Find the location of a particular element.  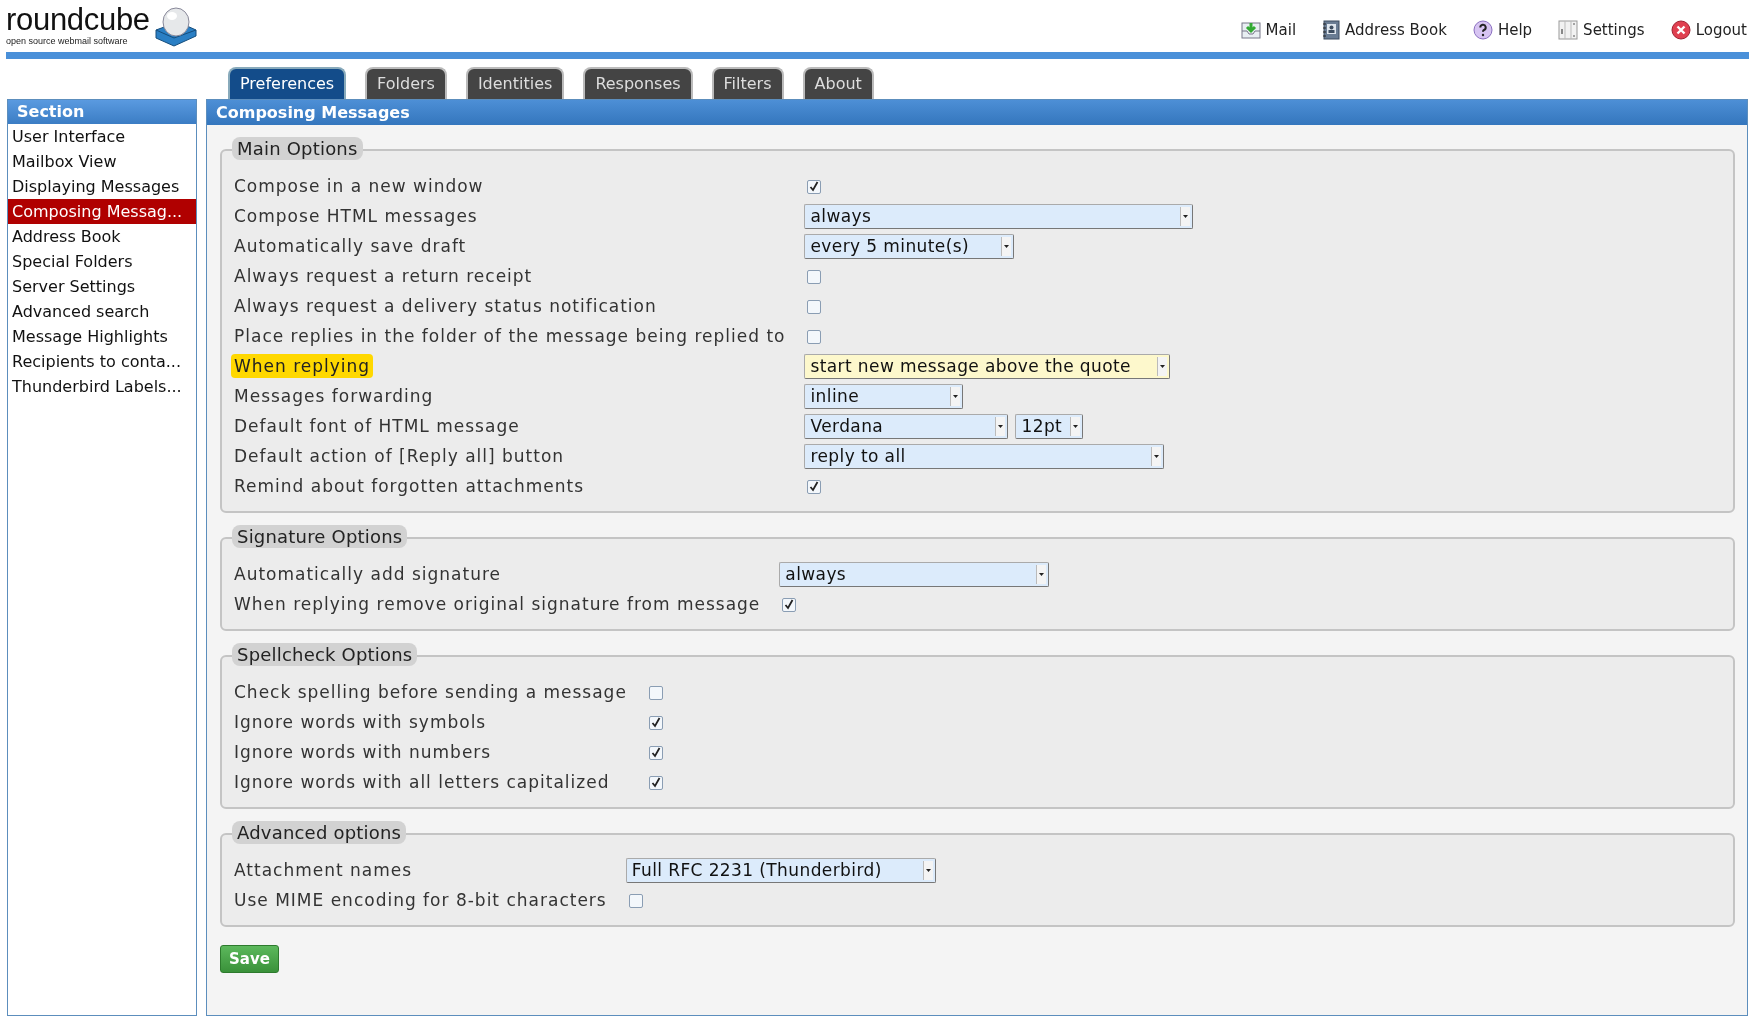

tab: Preferences is located at coordinates (287, 83).